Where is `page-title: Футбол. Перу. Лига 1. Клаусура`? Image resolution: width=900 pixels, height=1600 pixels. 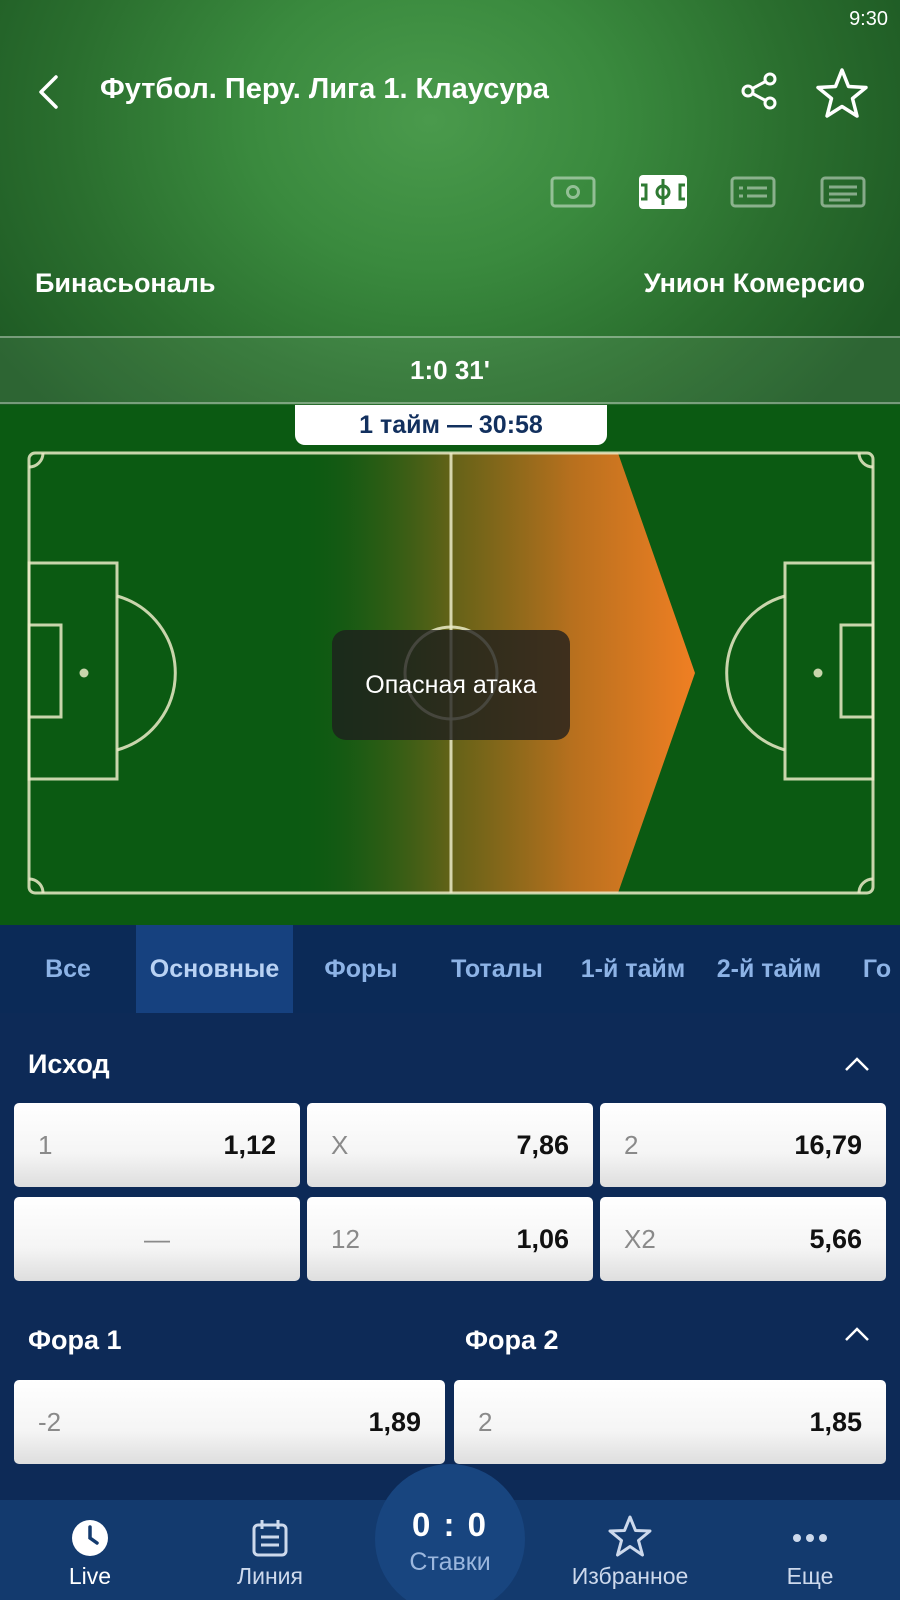
page-title: Футбол. Перу. Лига 1. Клаусура is located at coordinates (324, 89).